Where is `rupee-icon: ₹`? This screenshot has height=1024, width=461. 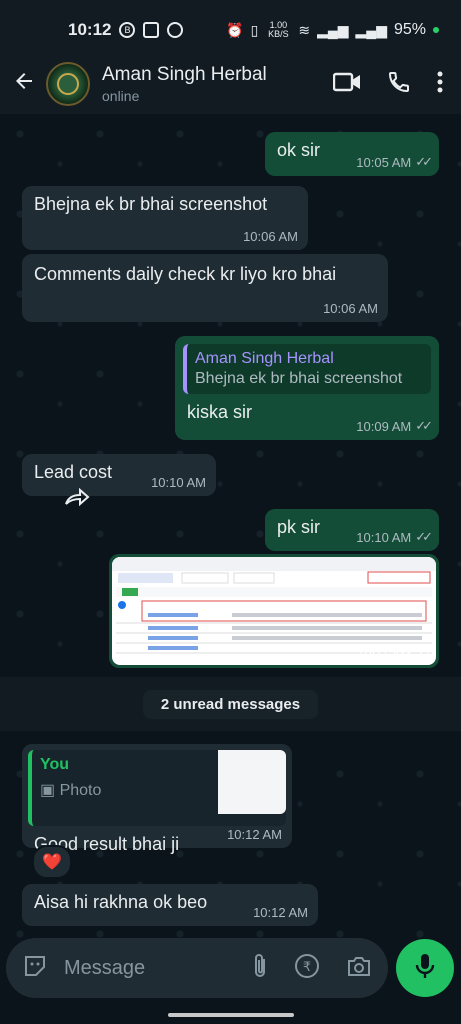
rupee-icon: ₹ is located at coordinates (307, 968).